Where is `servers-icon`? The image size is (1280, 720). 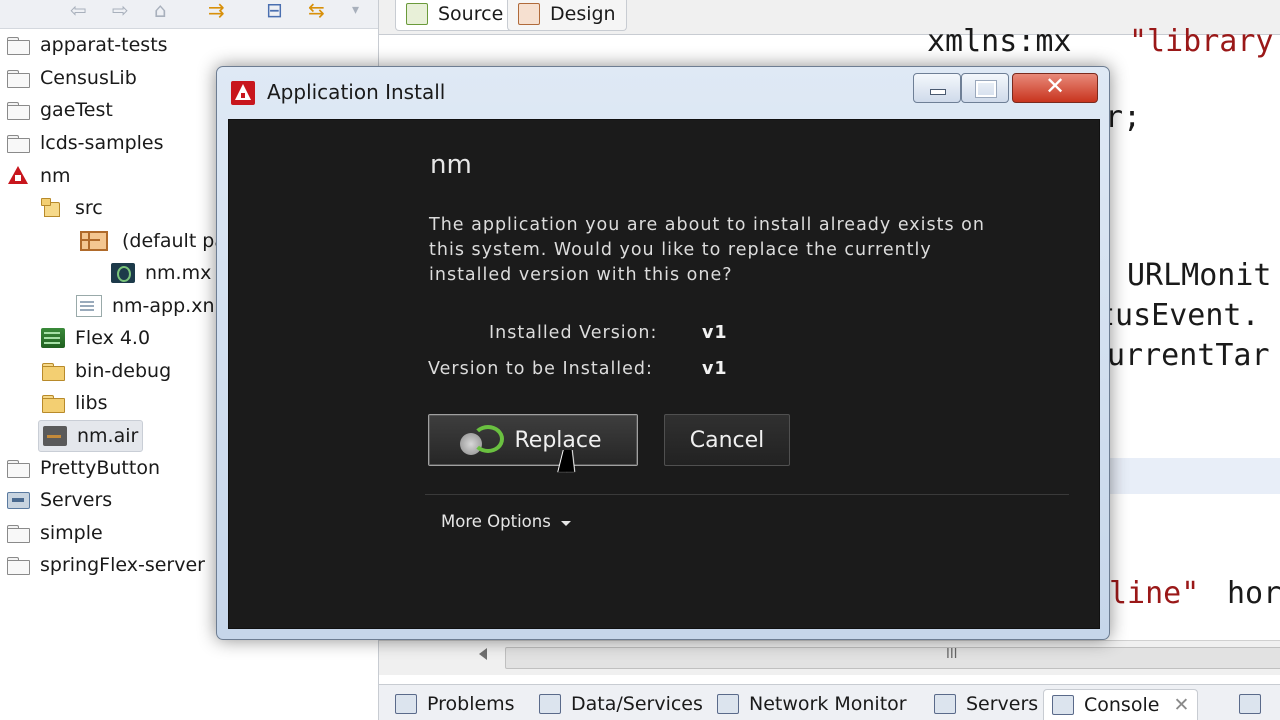
servers-icon is located at coordinates (945, 704).